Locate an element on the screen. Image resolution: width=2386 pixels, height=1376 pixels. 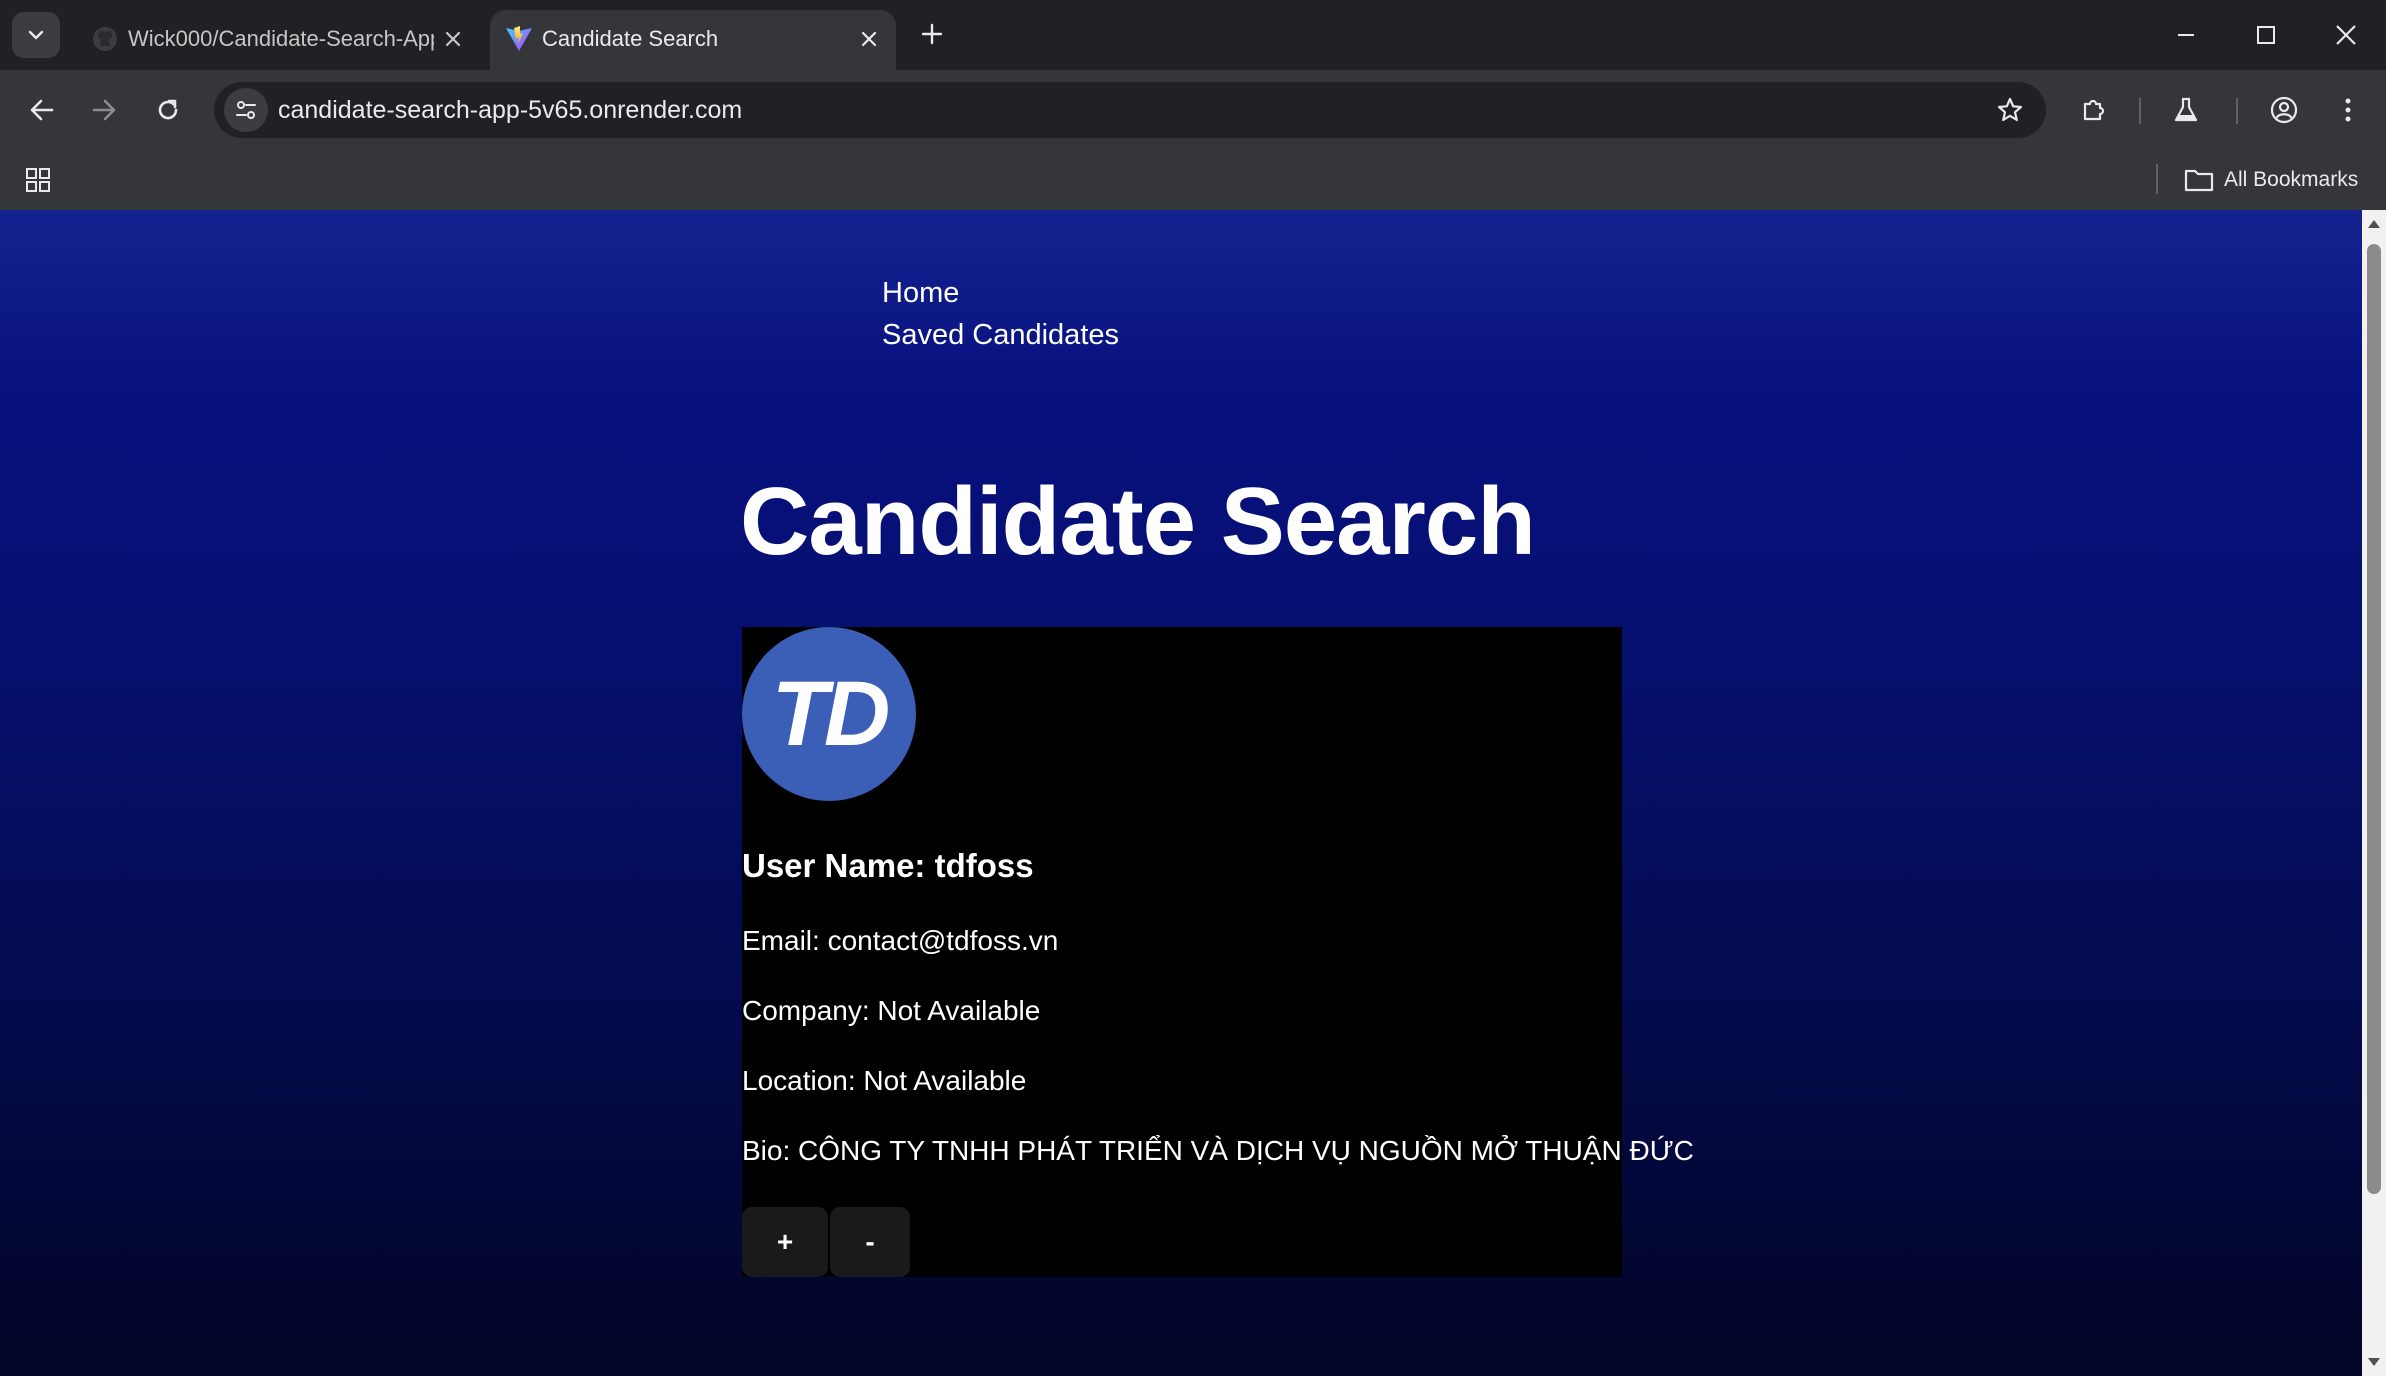
folder-icon is located at coordinates (2199, 180).